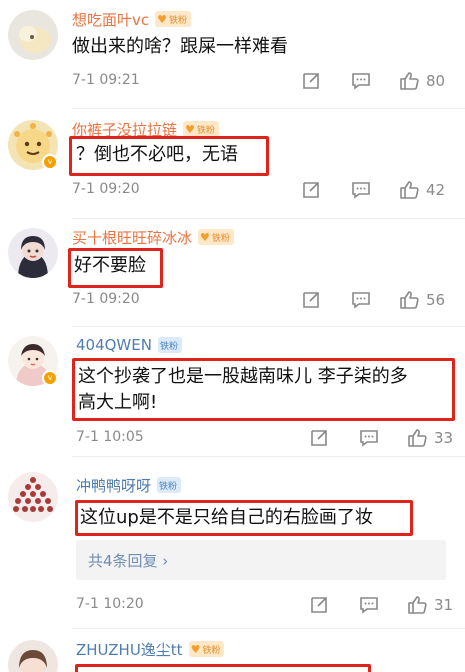 This screenshot has height=672, width=465. What do you see at coordinates (180, 46) in the screenshot?
I see `comment-text: 做出来的啥？跟屎一样难看` at bounding box center [180, 46].